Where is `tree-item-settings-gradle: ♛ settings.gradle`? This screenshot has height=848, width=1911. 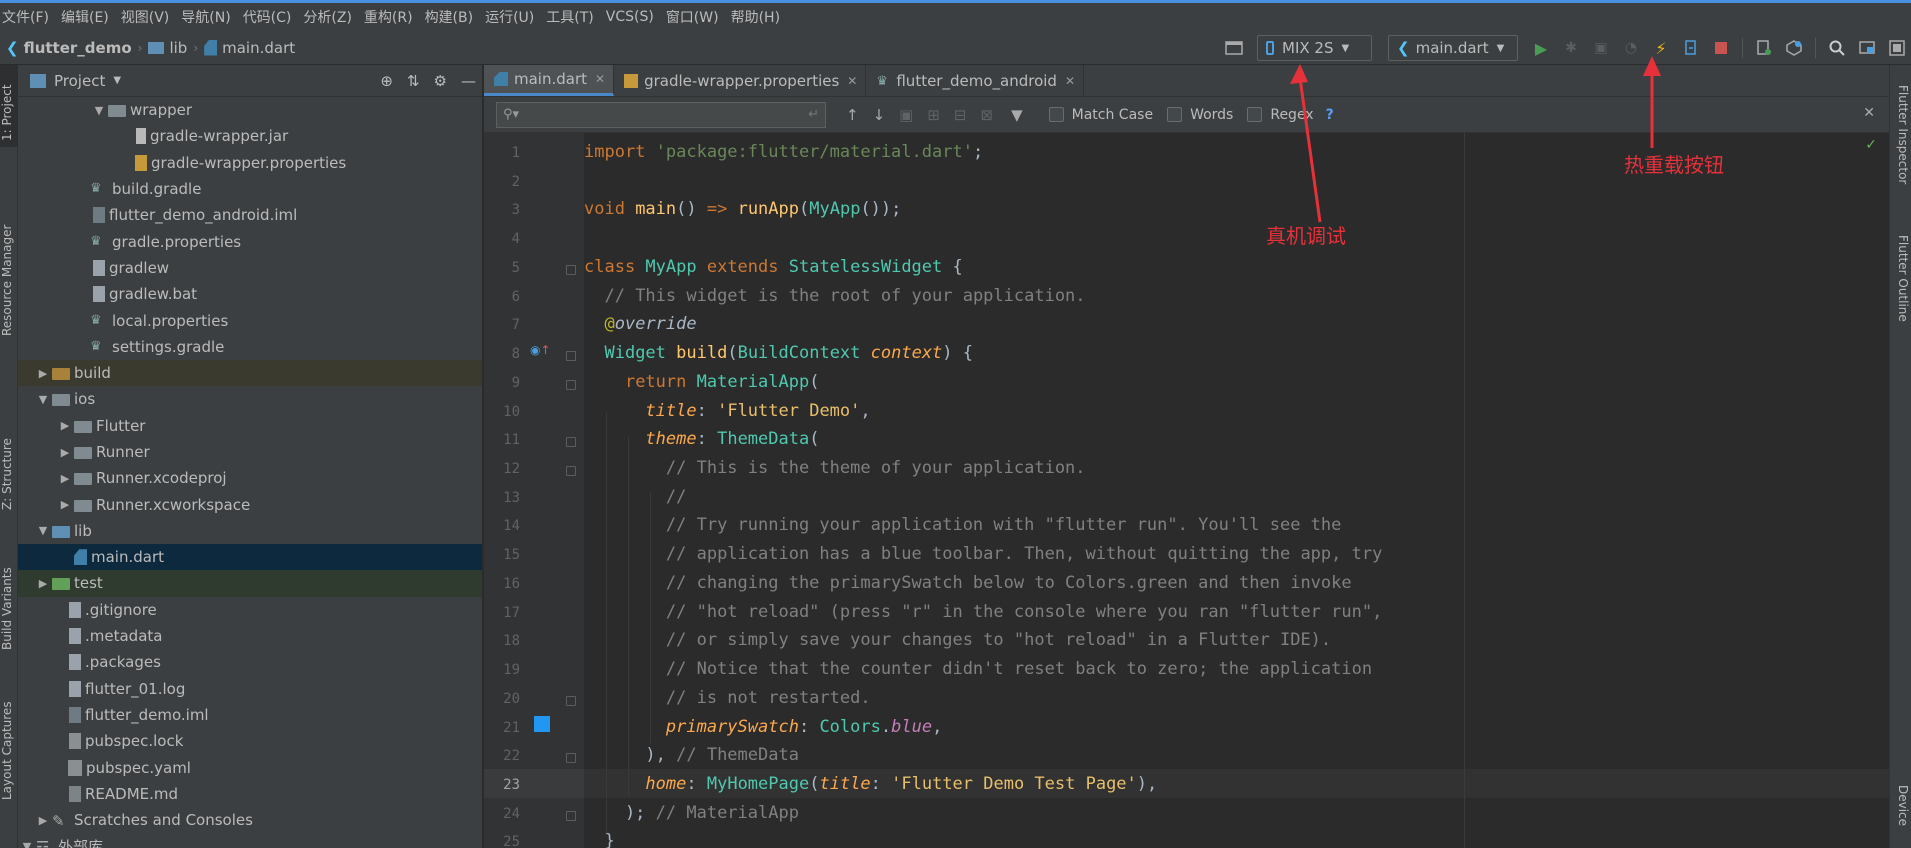 tree-item-settings-gradle: ♛ settings.gradle is located at coordinates (250, 347).